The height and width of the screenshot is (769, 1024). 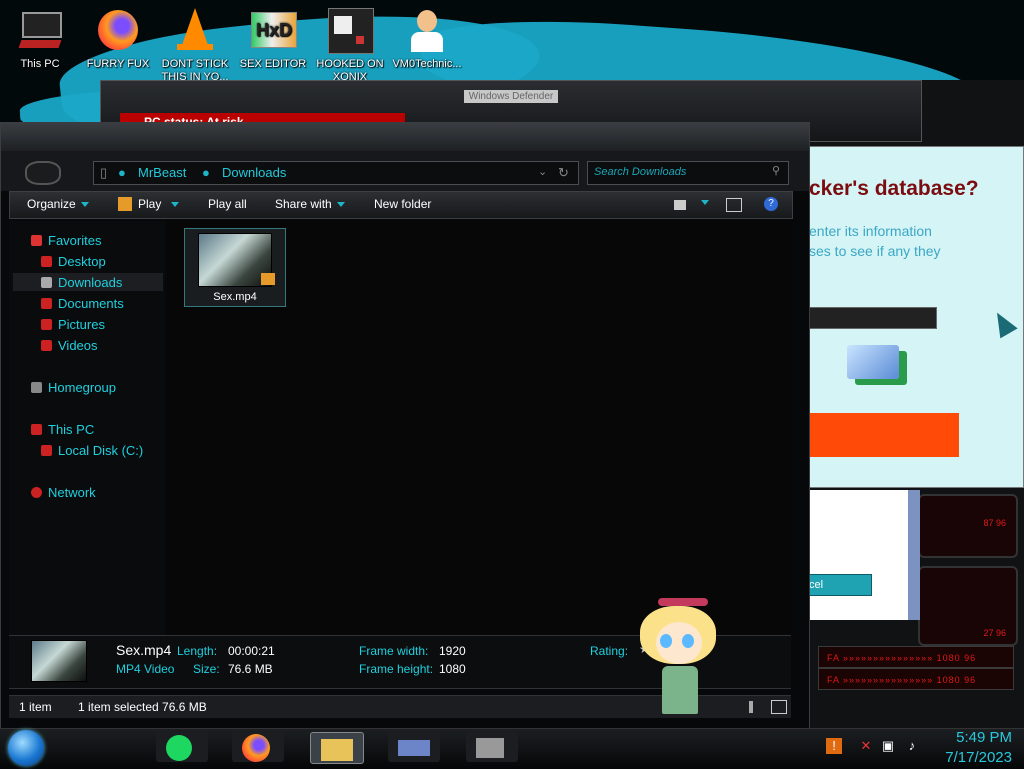 What do you see at coordinates (273, 30) in the screenshot?
I see `hxd-editor-icon: HxD` at bounding box center [273, 30].